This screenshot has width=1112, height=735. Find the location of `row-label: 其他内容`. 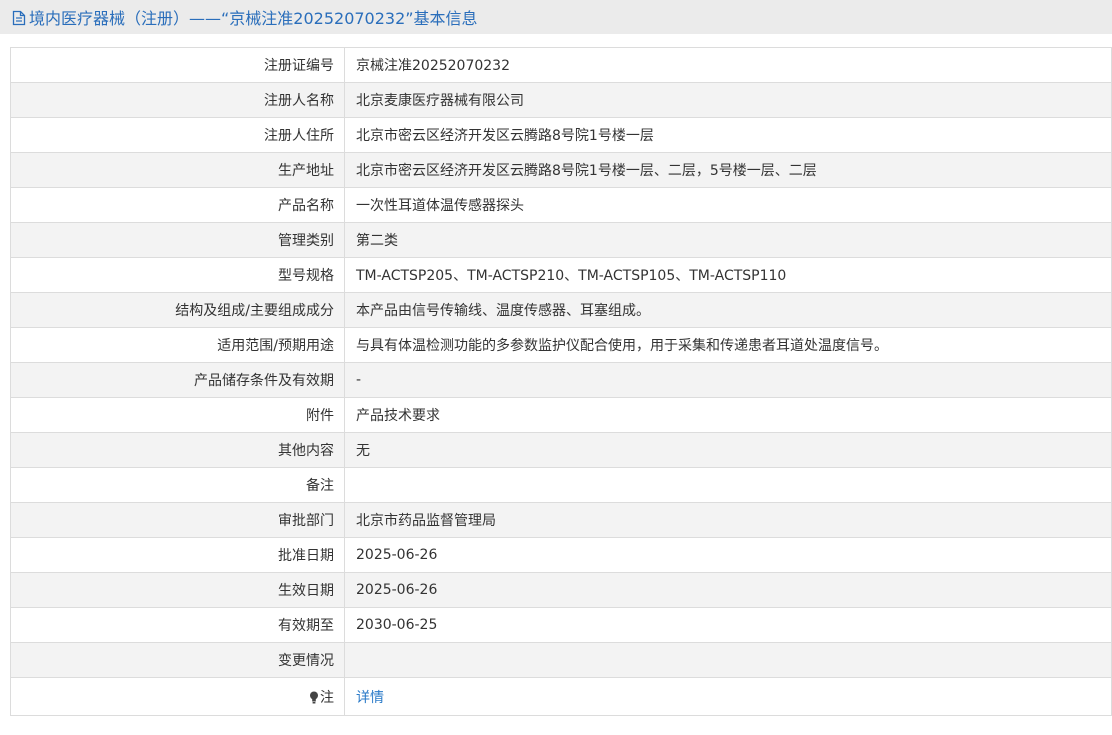

row-label: 其他内容 is located at coordinates (177, 450).